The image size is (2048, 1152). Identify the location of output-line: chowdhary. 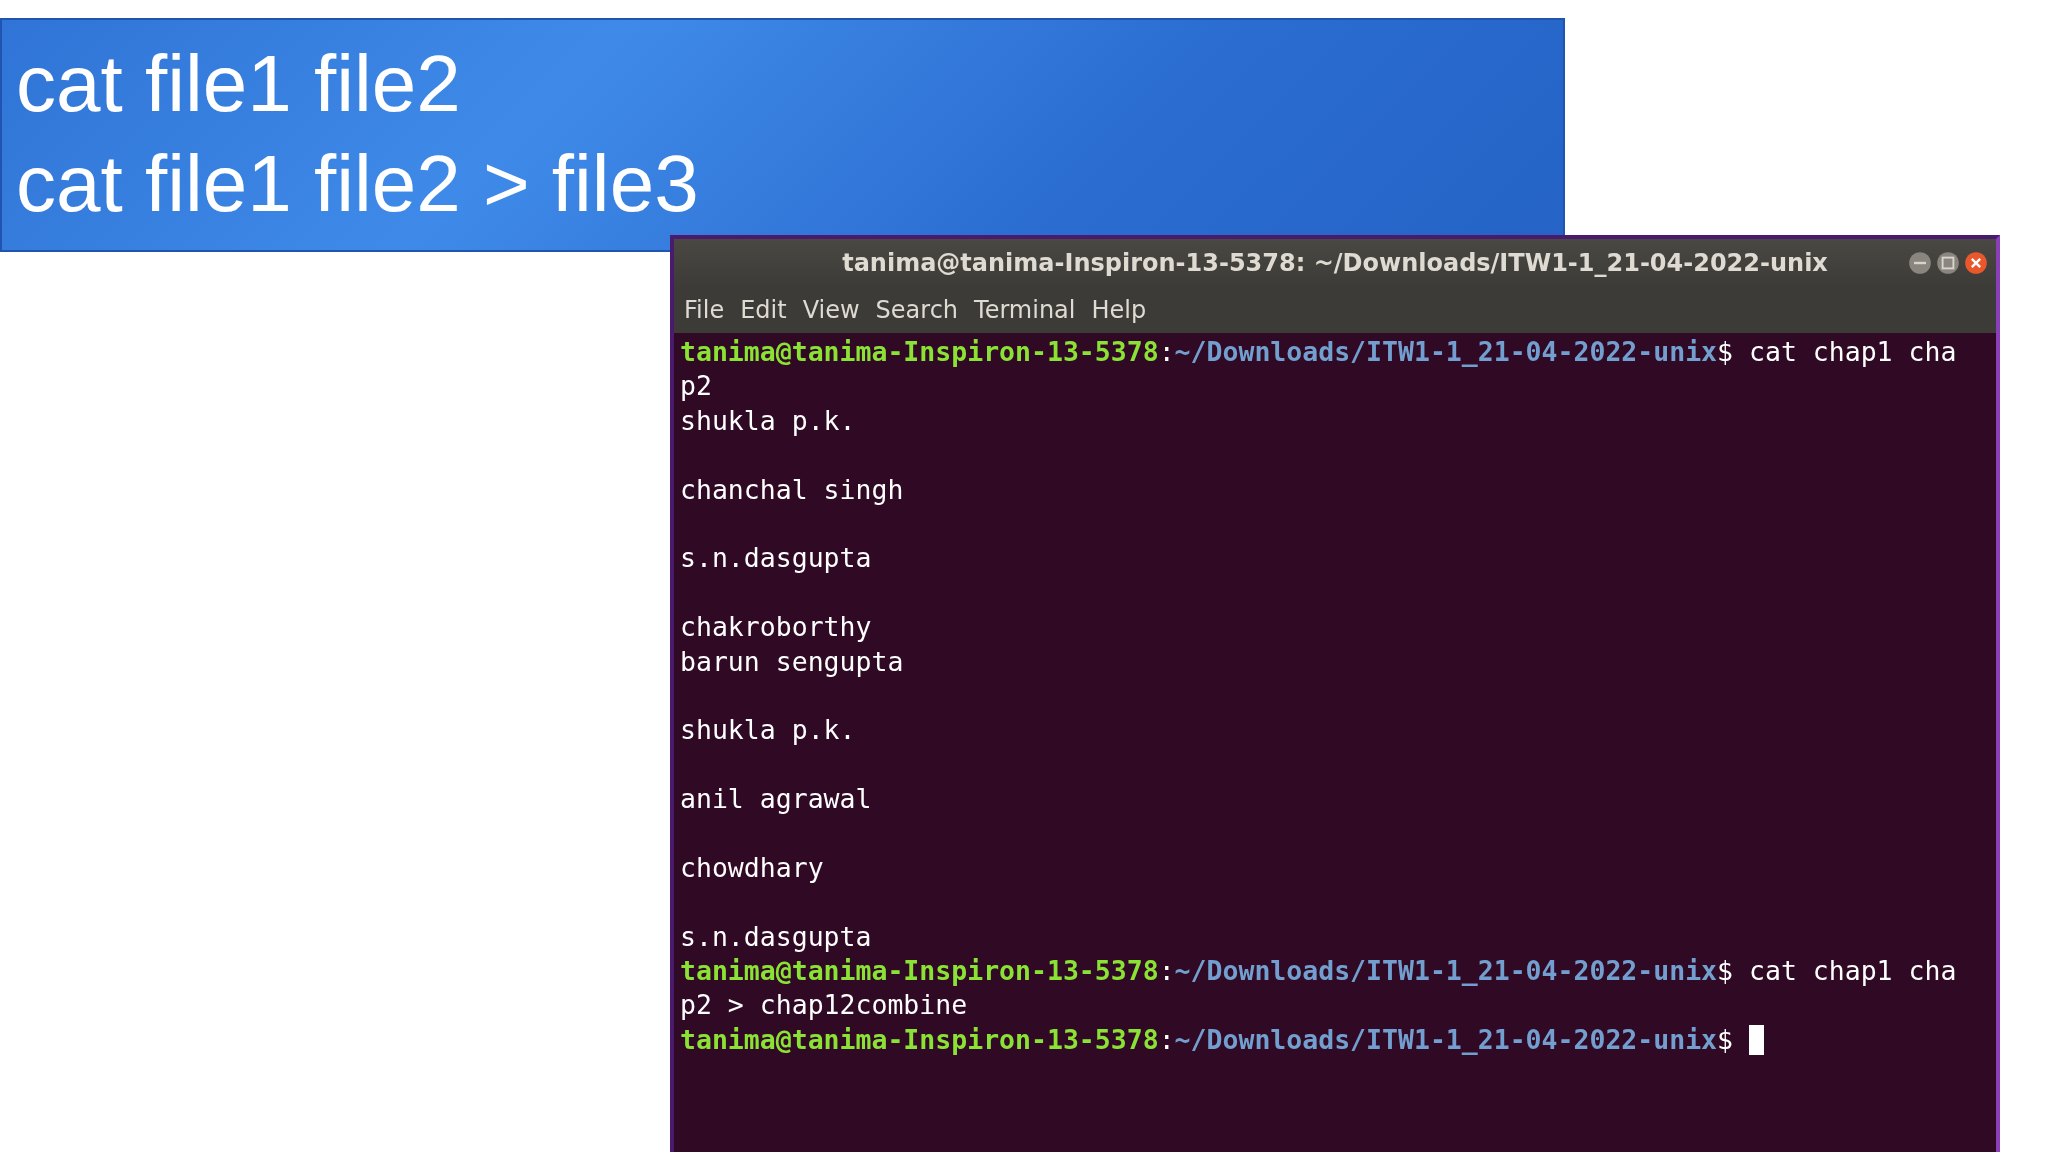
(752, 867).